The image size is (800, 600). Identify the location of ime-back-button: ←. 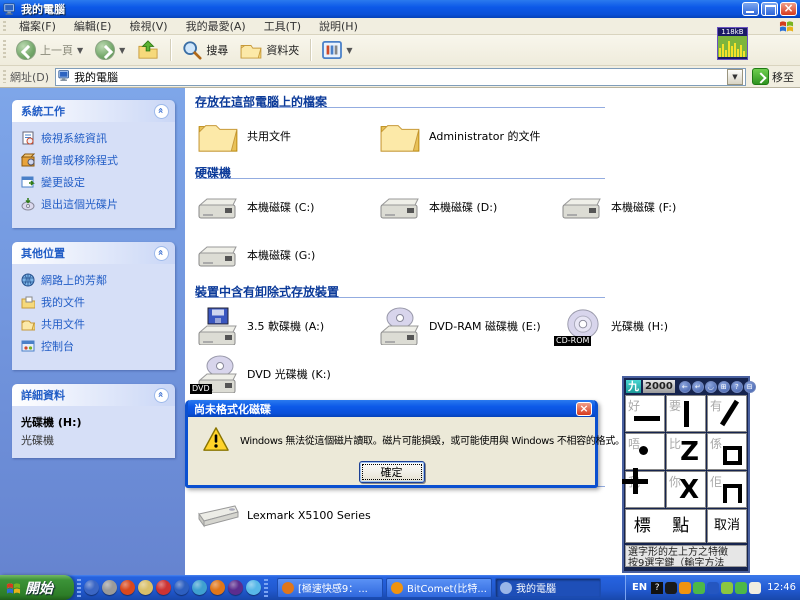
(684, 386).